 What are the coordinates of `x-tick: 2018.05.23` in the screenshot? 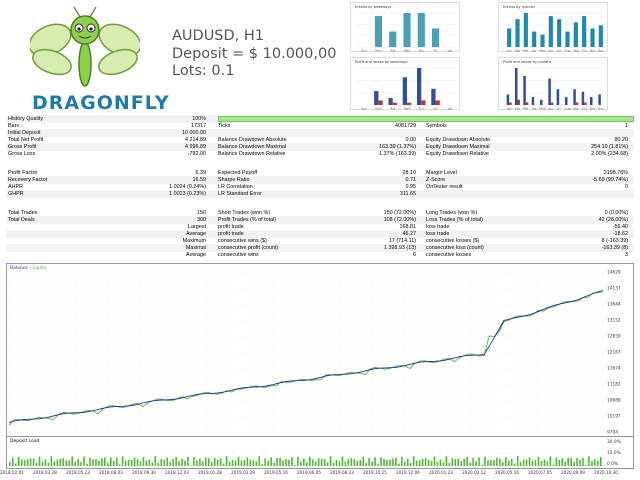 It's located at (78, 472).